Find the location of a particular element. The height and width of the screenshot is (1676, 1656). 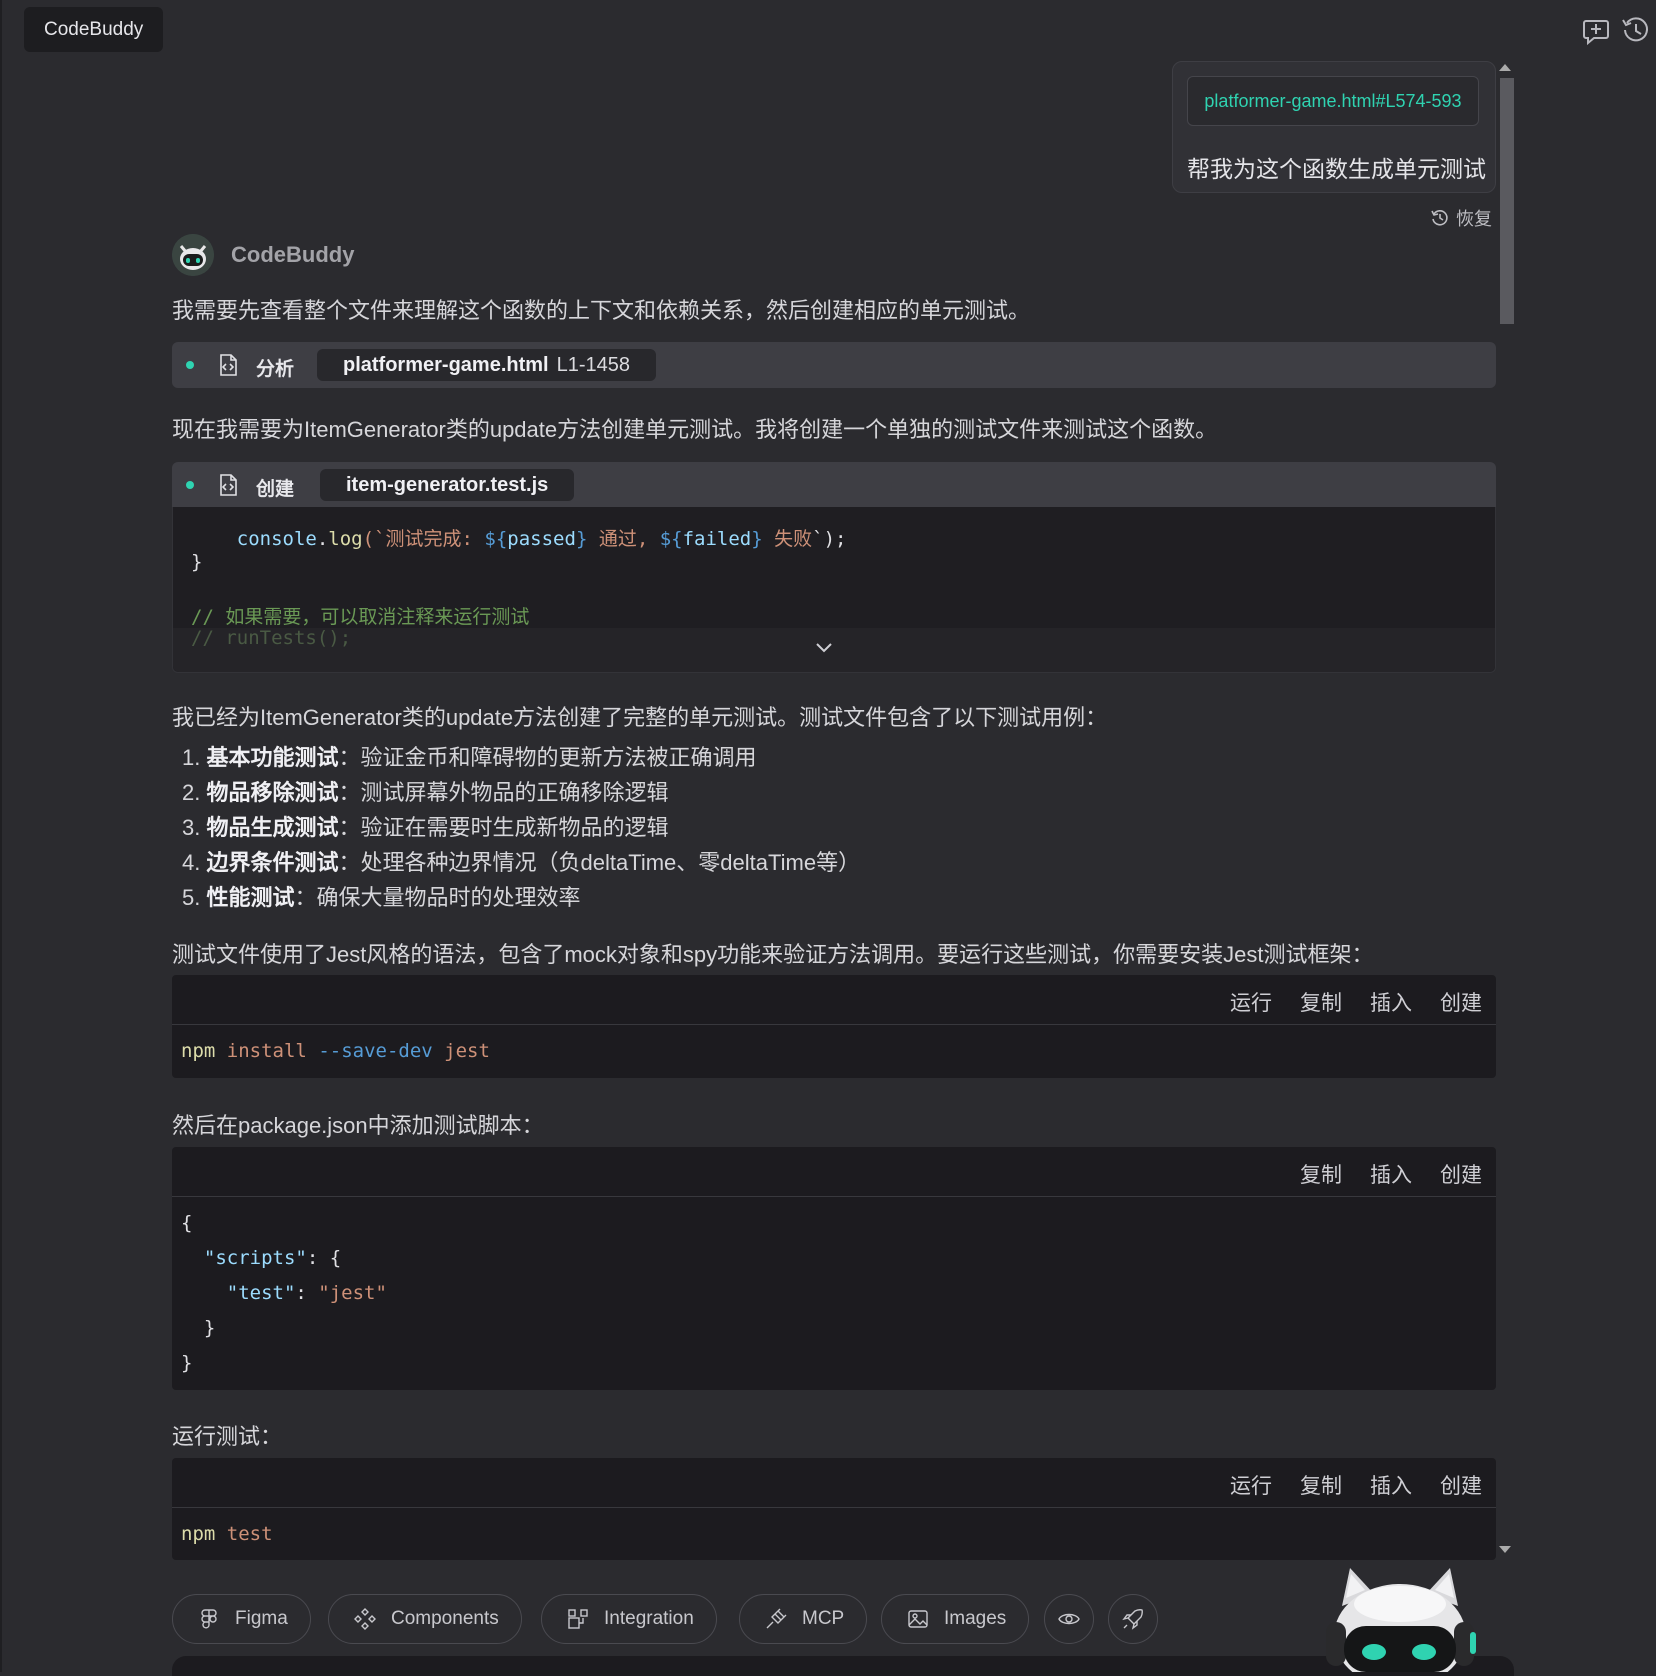

panel-tab-title: CodeBuddy is located at coordinates (94, 29).